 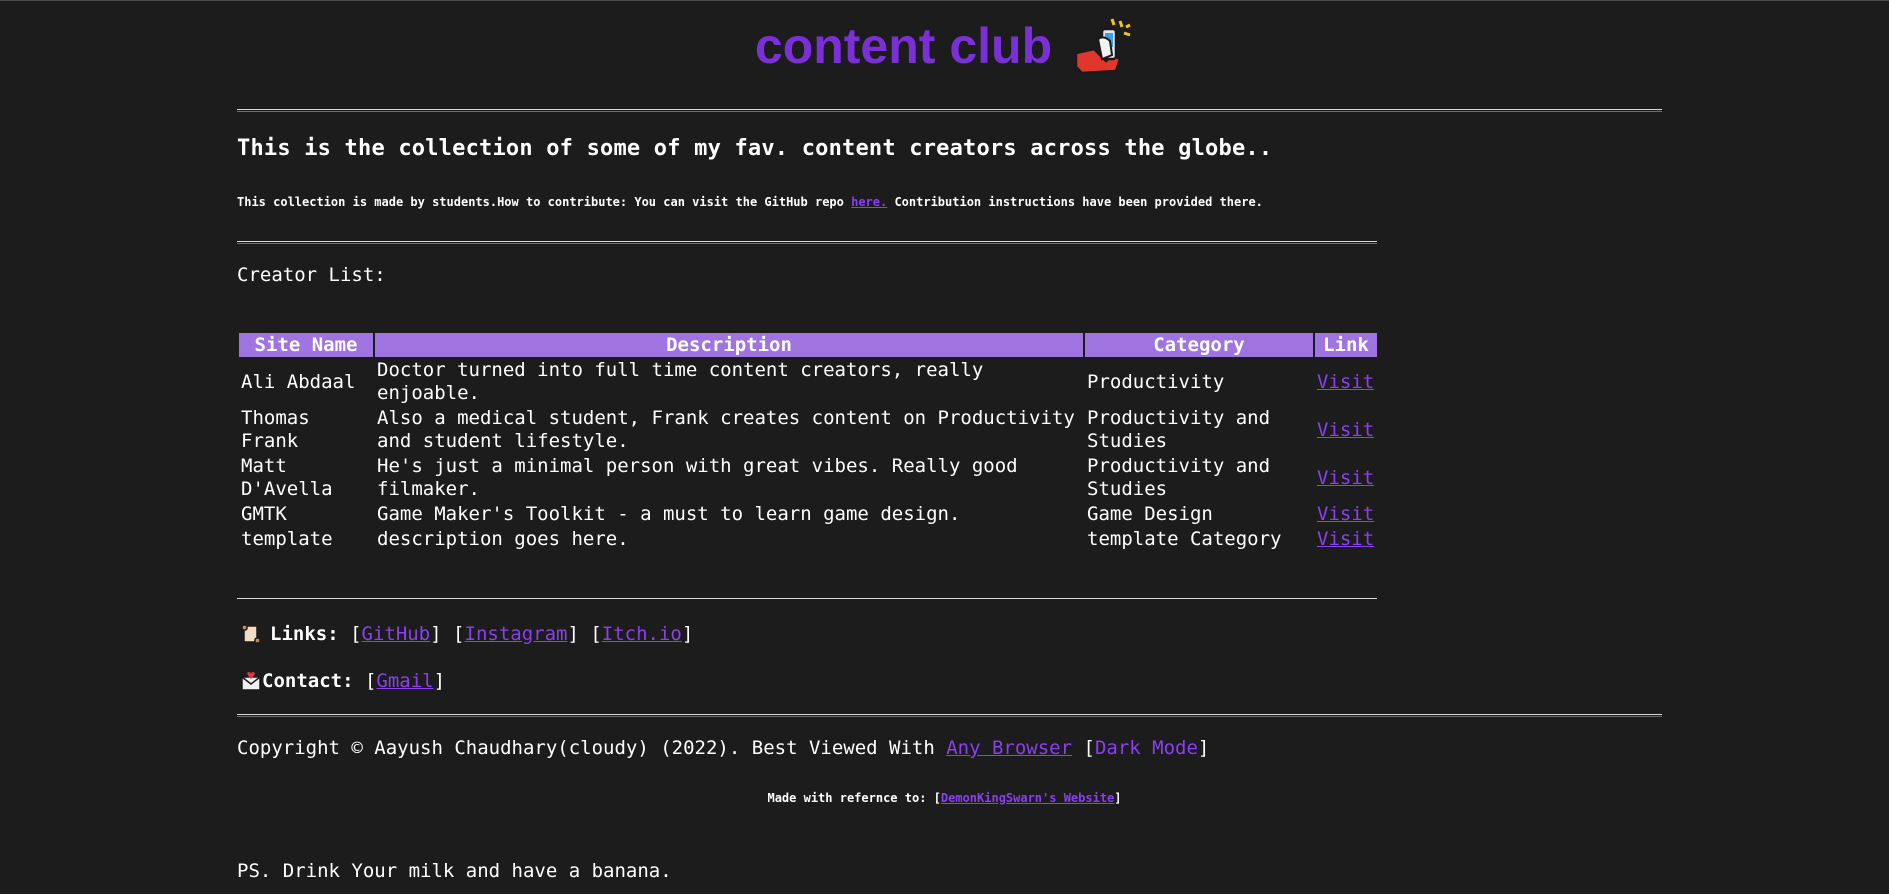 I want to click on creator-list-heading: Creator List:, so click(x=311, y=275).